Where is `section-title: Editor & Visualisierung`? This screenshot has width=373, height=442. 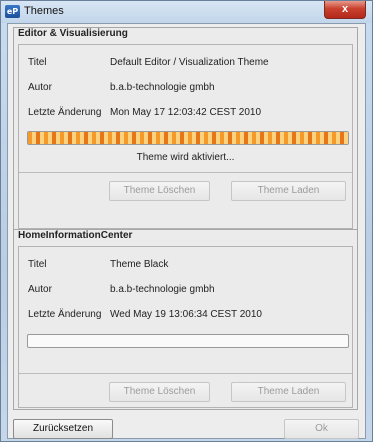
section-title: Editor & Visualisierung is located at coordinates (73, 33).